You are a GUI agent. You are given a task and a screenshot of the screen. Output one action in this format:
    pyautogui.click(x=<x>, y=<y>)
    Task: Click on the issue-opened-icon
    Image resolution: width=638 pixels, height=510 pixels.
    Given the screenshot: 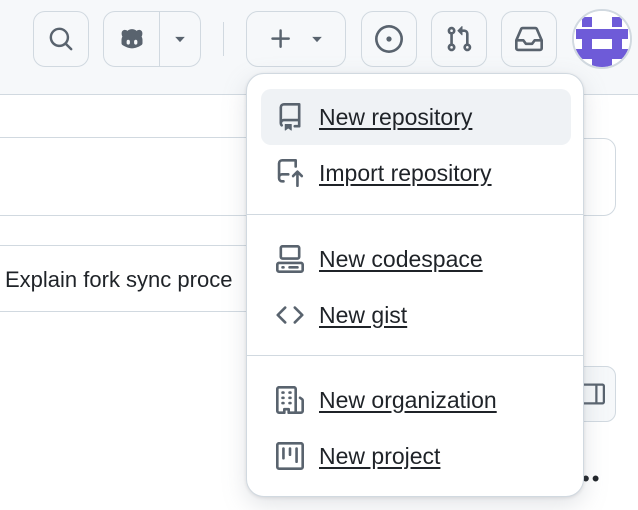 What is the action you would take?
    pyautogui.click(x=389, y=39)
    